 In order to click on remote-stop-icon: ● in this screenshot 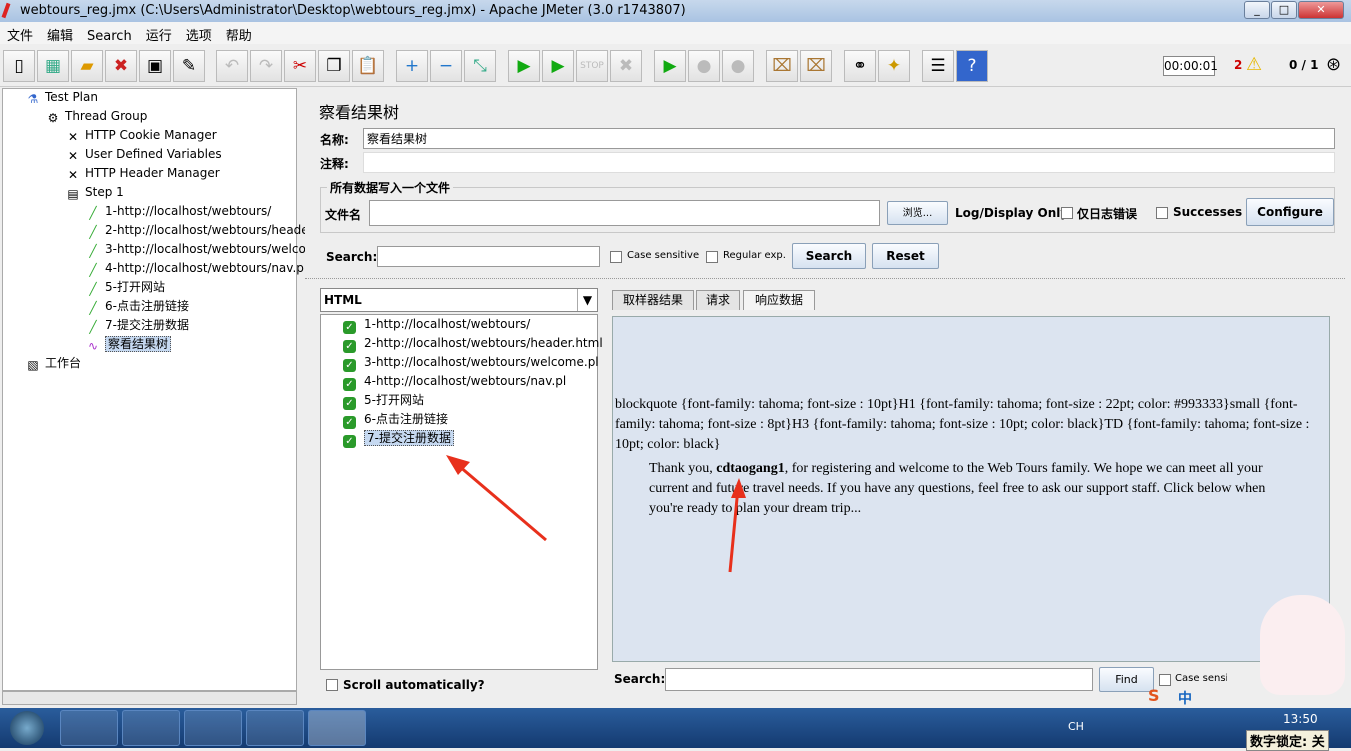, I will do `click(704, 66)`.